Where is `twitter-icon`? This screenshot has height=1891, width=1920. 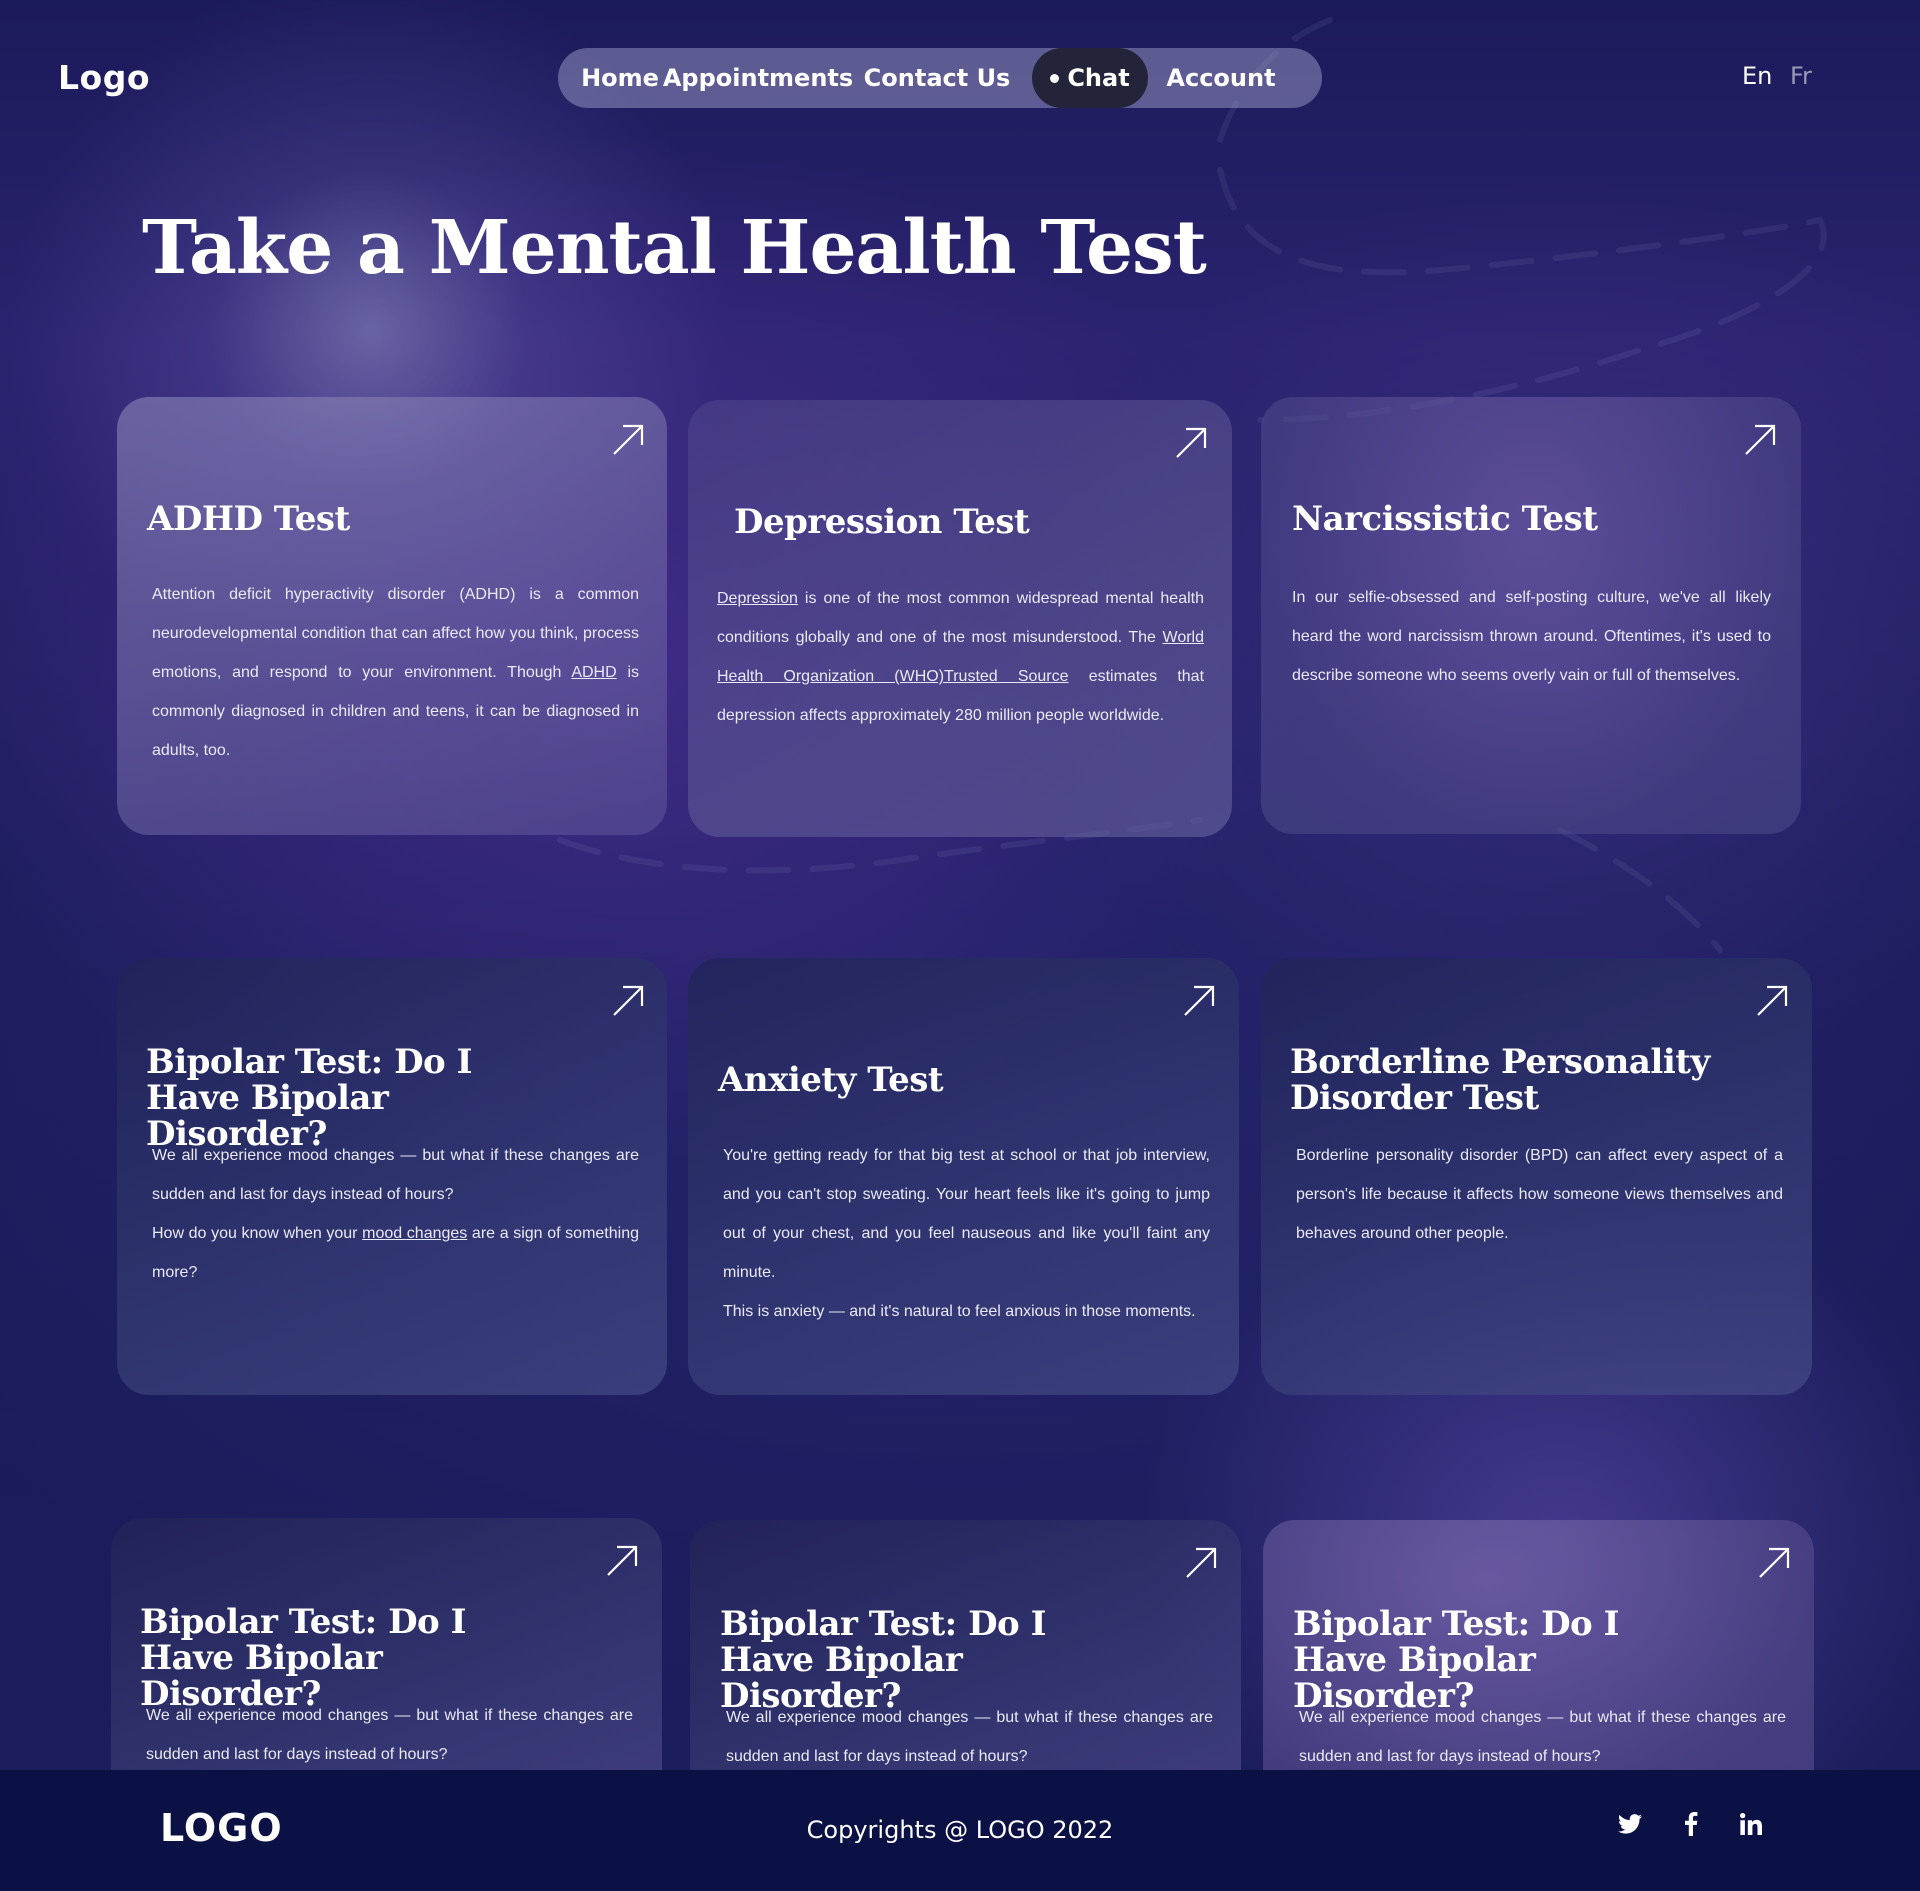 twitter-icon is located at coordinates (1630, 1824).